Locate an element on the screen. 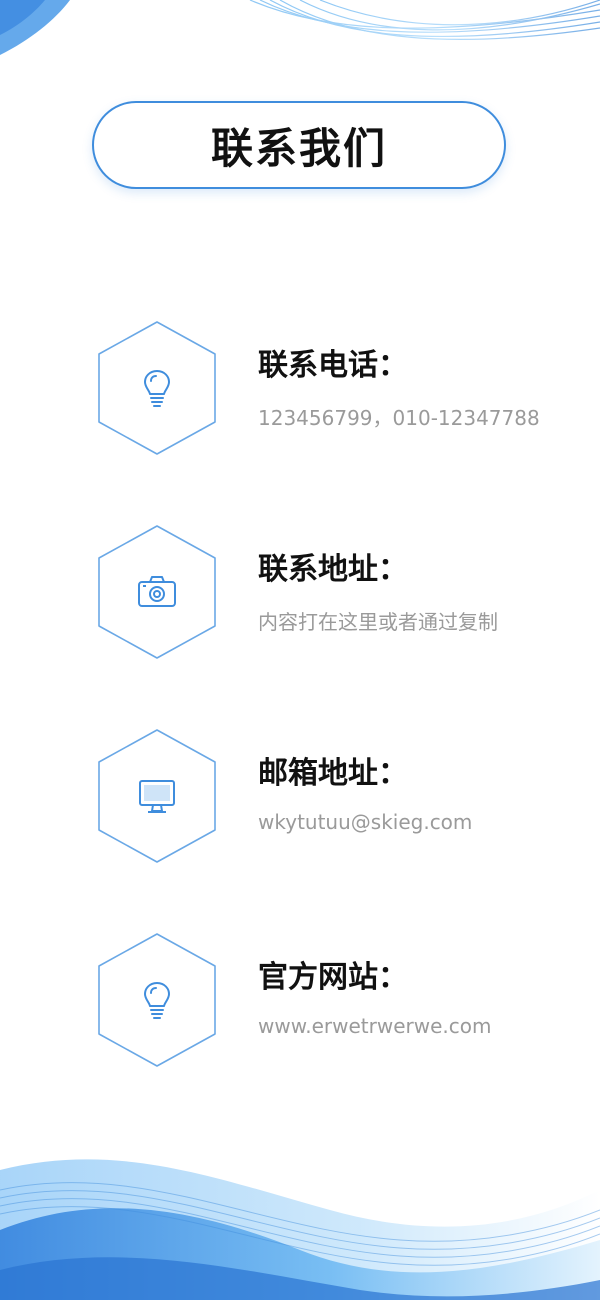 The image size is (600, 1300). monitor-icon is located at coordinates (157, 796).